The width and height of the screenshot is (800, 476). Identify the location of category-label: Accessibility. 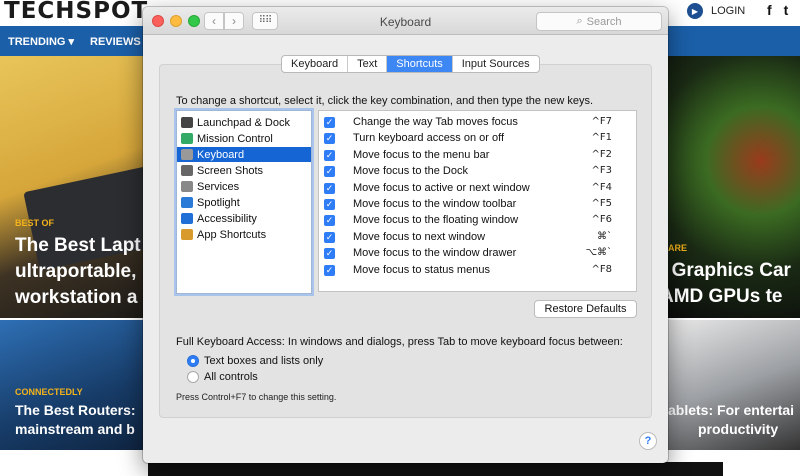
(227, 218).